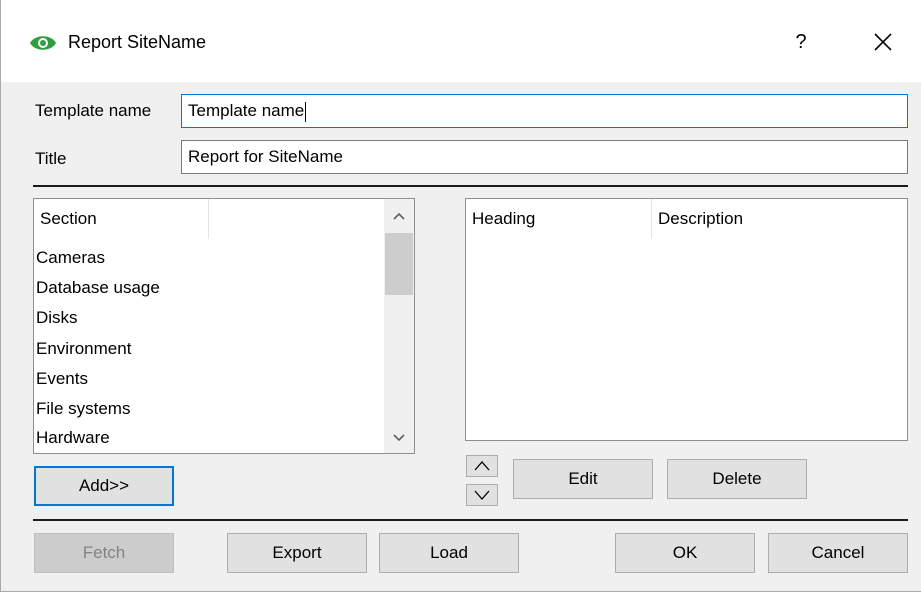 The image size is (921, 592). What do you see at coordinates (461, 41) in the screenshot?
I see `title-bar: Report SiteName ?` at bounding box center [461, 41].